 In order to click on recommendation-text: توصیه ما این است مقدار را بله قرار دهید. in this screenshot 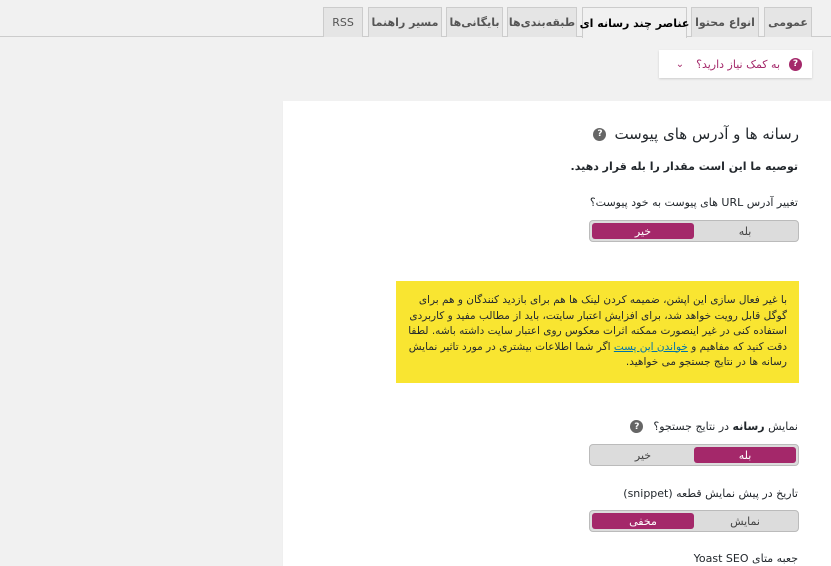, I will do `click(684, 166)`.